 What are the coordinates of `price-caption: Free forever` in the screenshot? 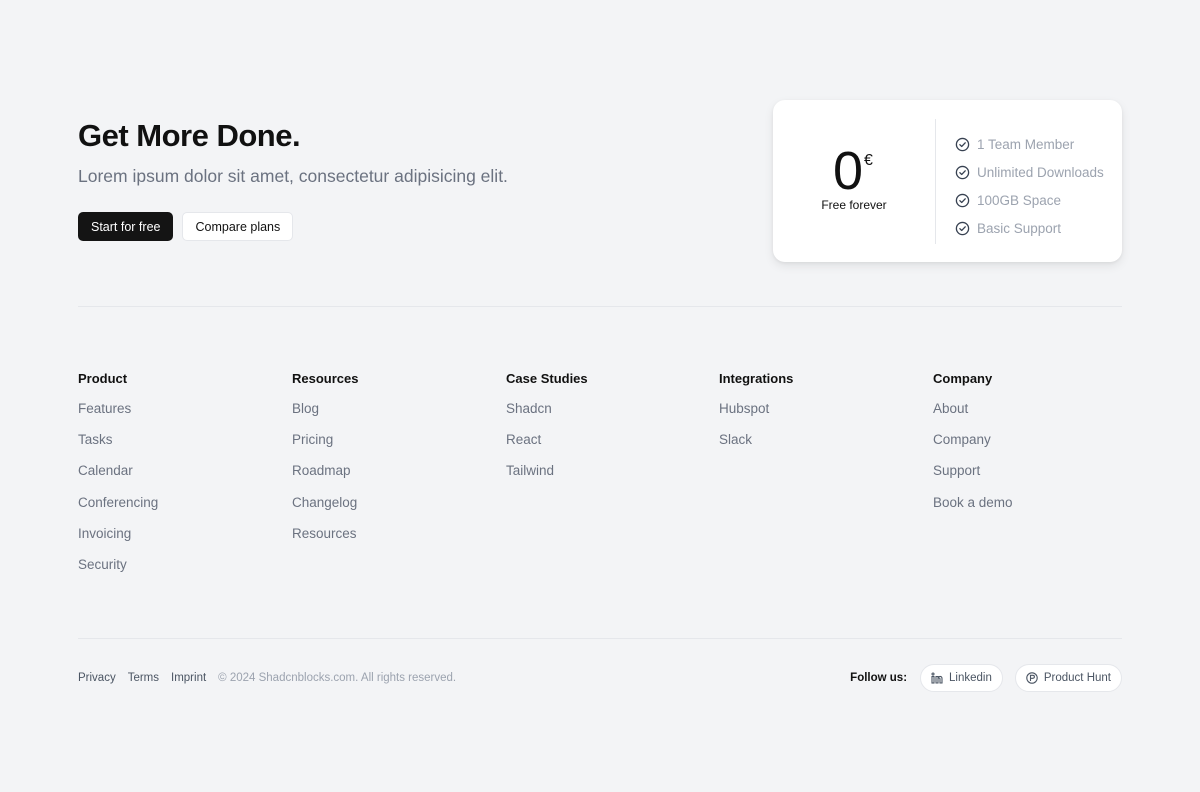 It's located at (854, 205).